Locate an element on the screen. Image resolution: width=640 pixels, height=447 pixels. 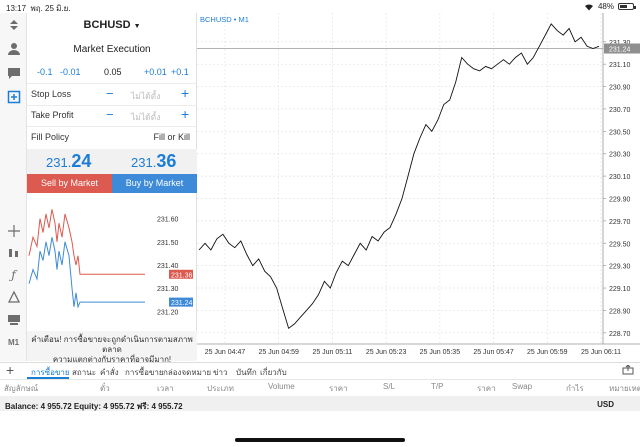
col-price: ราคา is located at coordinates (338, 388).